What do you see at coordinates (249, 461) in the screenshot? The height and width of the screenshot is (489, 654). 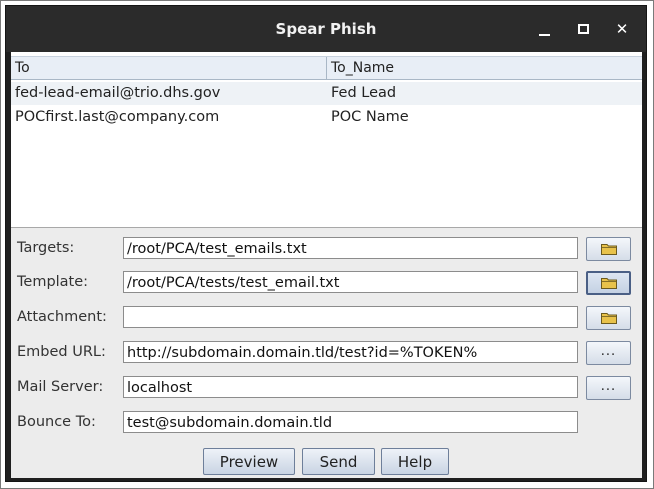 I see `preview-button: Preview` at bounding box center [249, 461].